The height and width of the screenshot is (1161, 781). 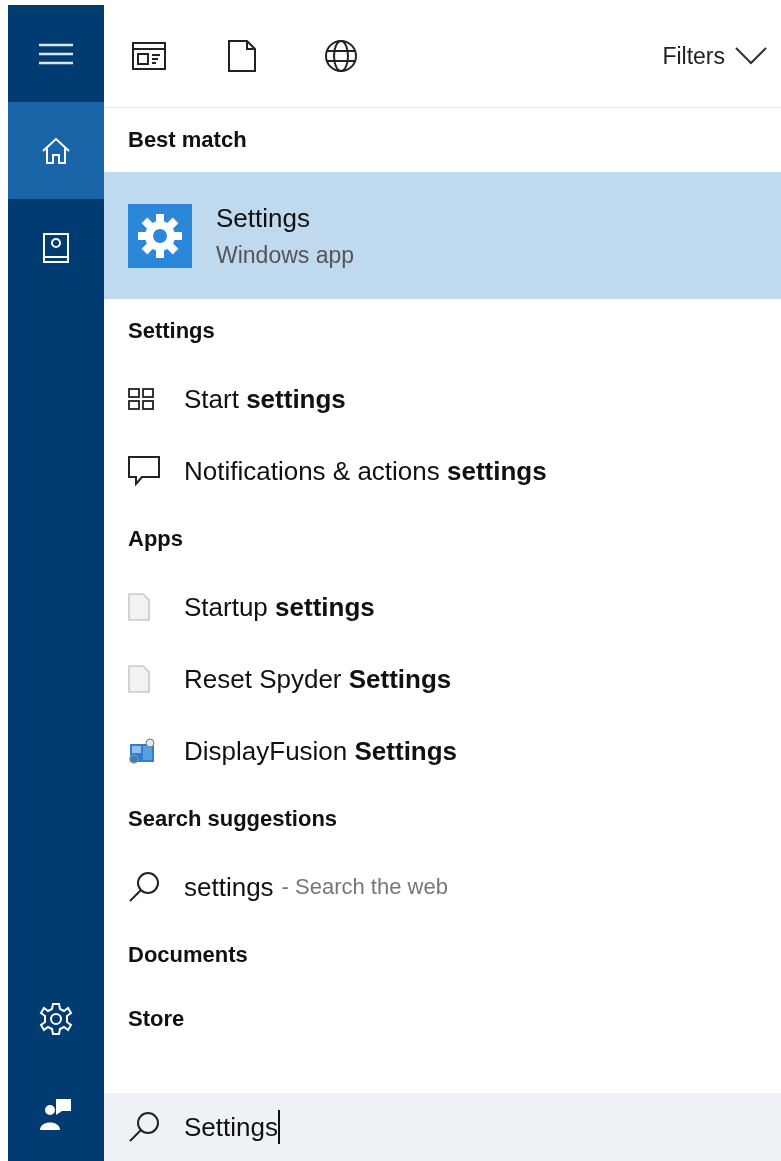 What do you see at coordinates (56, 150) in the screenshot?
I see `home-icon` at bounding box center [56, 150].